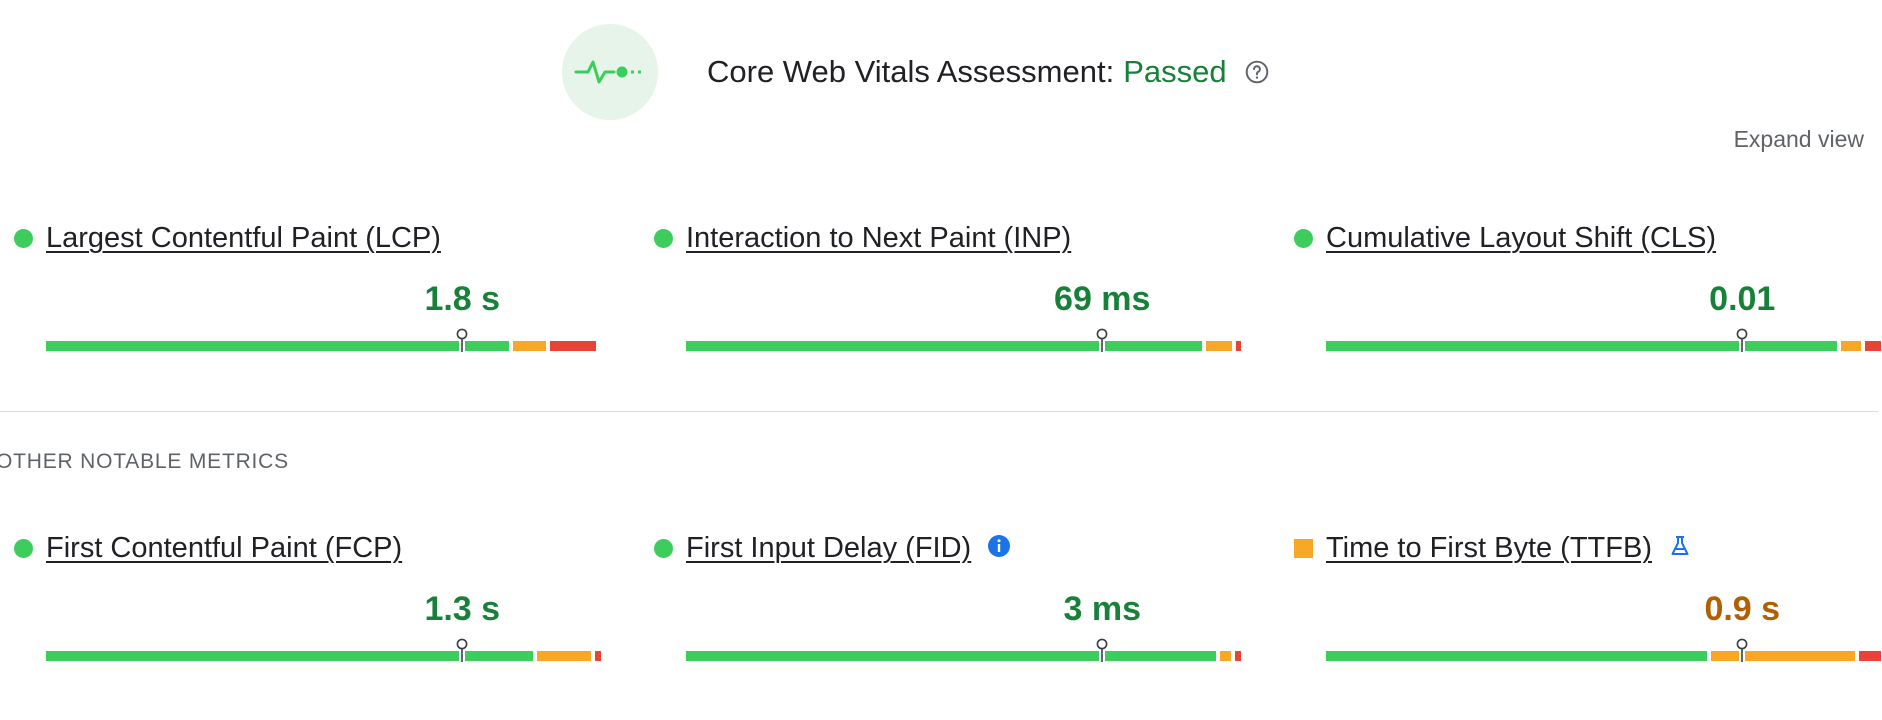  I want to click on assessment-header: Core Web Vitals Assessment: Passed, so click(916, 72).